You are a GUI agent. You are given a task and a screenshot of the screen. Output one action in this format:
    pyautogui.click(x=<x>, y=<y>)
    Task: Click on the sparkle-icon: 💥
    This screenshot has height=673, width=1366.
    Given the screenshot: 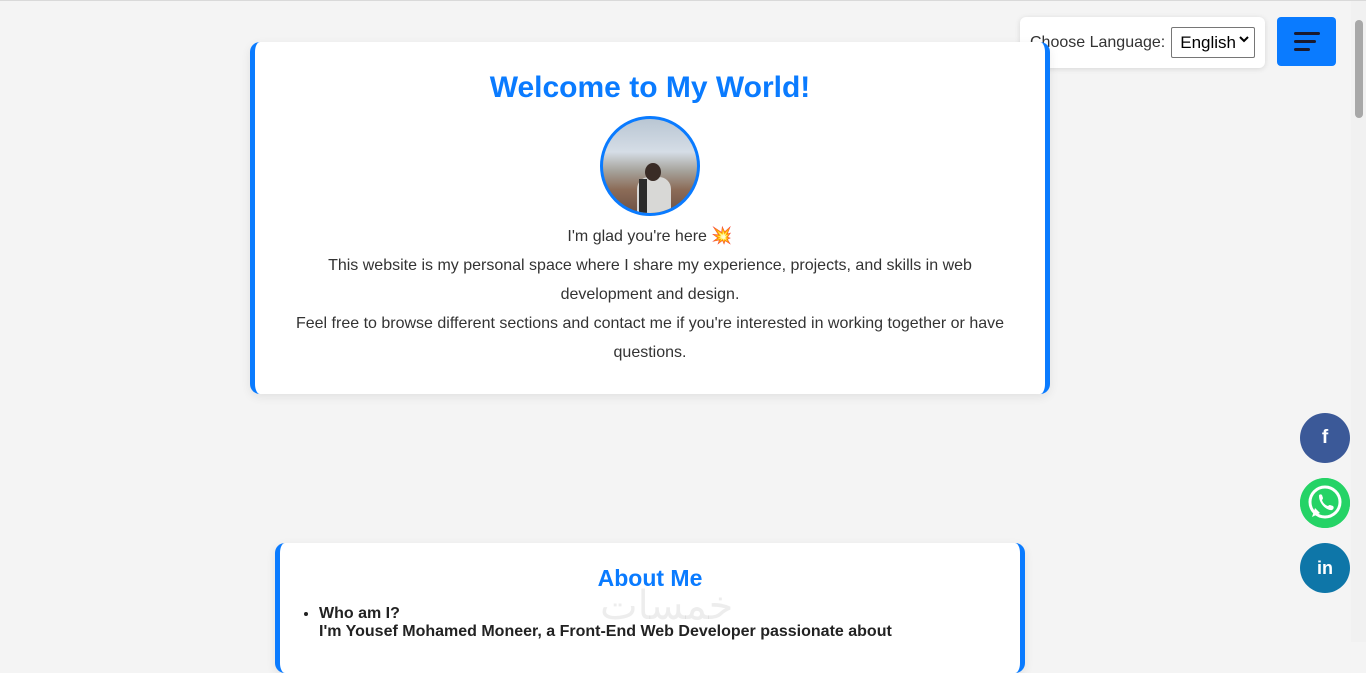 What is the action you would take?
    pyautogui.click(x=722, y=235)
    